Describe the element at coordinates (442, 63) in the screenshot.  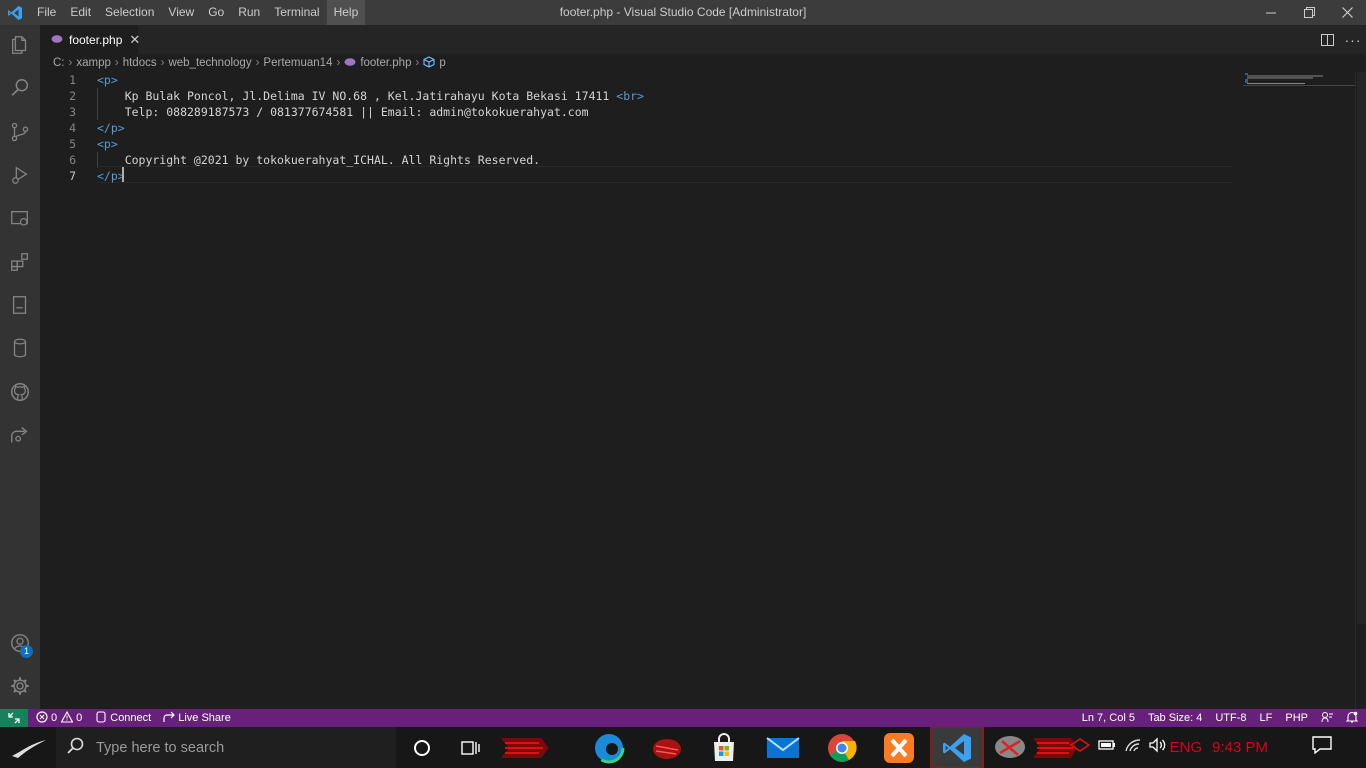
I see `breadcrumb-item: p` at that location.